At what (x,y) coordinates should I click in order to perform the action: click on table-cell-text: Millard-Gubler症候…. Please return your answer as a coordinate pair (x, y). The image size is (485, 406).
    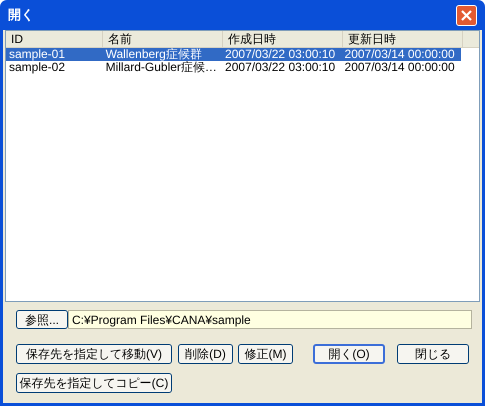
    Looking at the image, I should click on (161, 67).